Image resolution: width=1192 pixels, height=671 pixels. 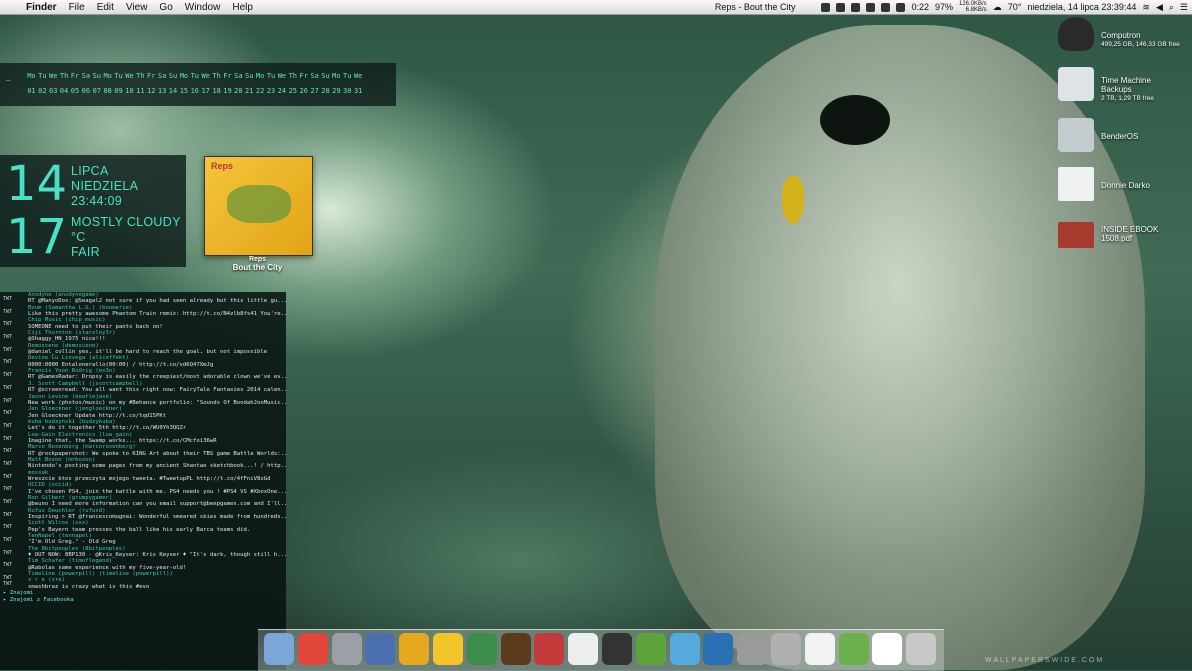 I want to click on dock-item-game, so click(x=515, y=649).